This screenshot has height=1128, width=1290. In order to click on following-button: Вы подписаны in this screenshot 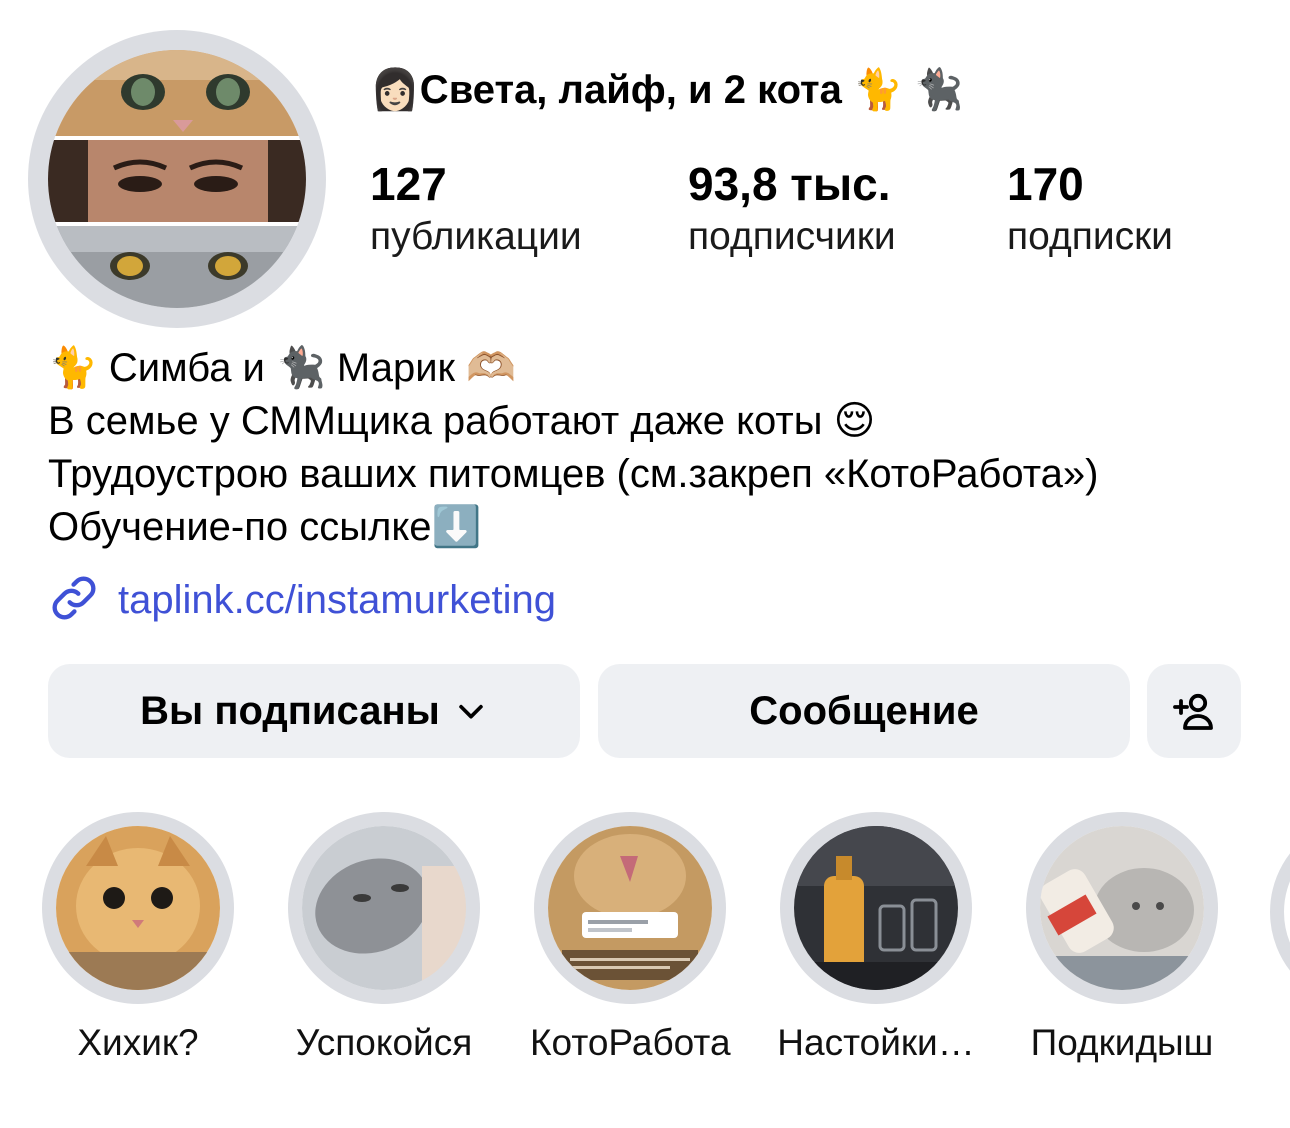, I will do `click(314, 711)`.